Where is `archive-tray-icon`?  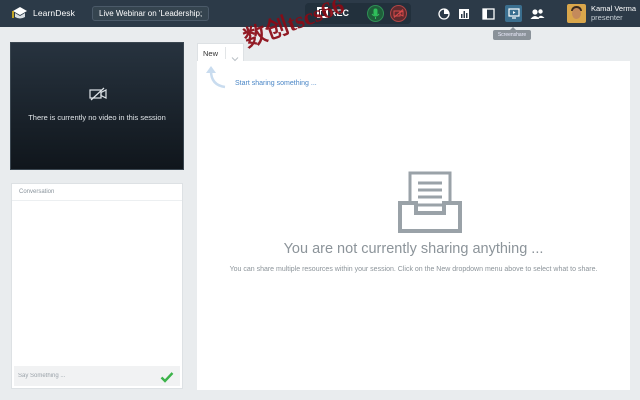
archive-tray-icon is located at coordinates (430, 205).